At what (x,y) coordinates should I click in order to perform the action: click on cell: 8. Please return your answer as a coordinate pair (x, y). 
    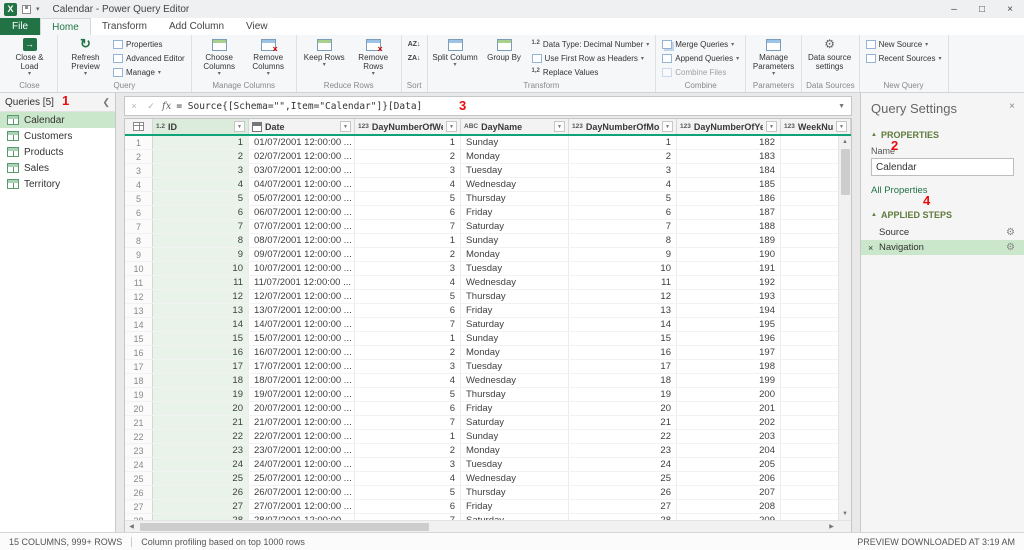
    Looking at the image, I should click on (201, 240).